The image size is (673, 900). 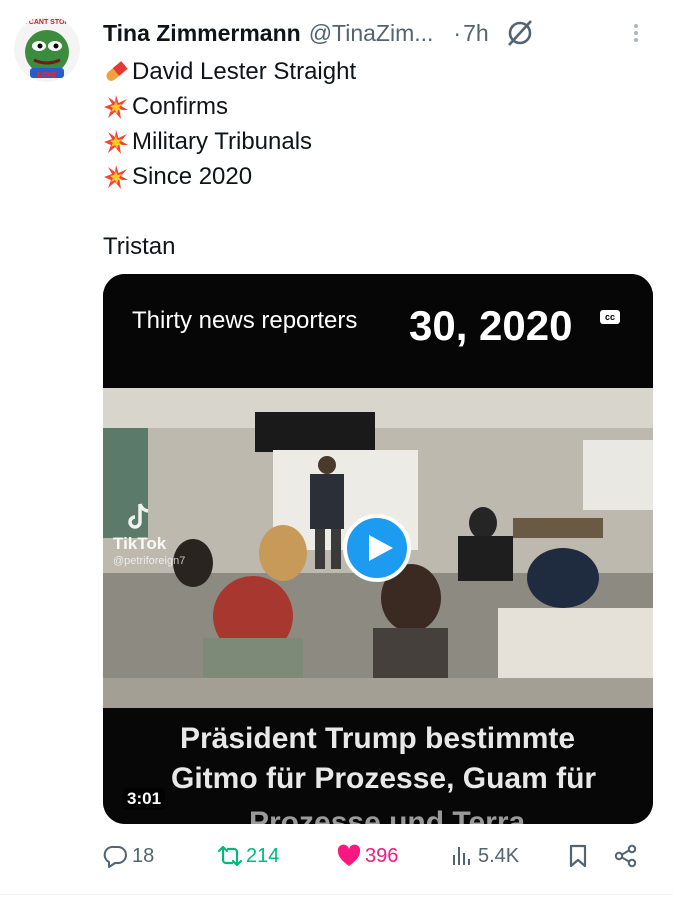 I want to click on reply-button: 18, so click(x=128, y=856).